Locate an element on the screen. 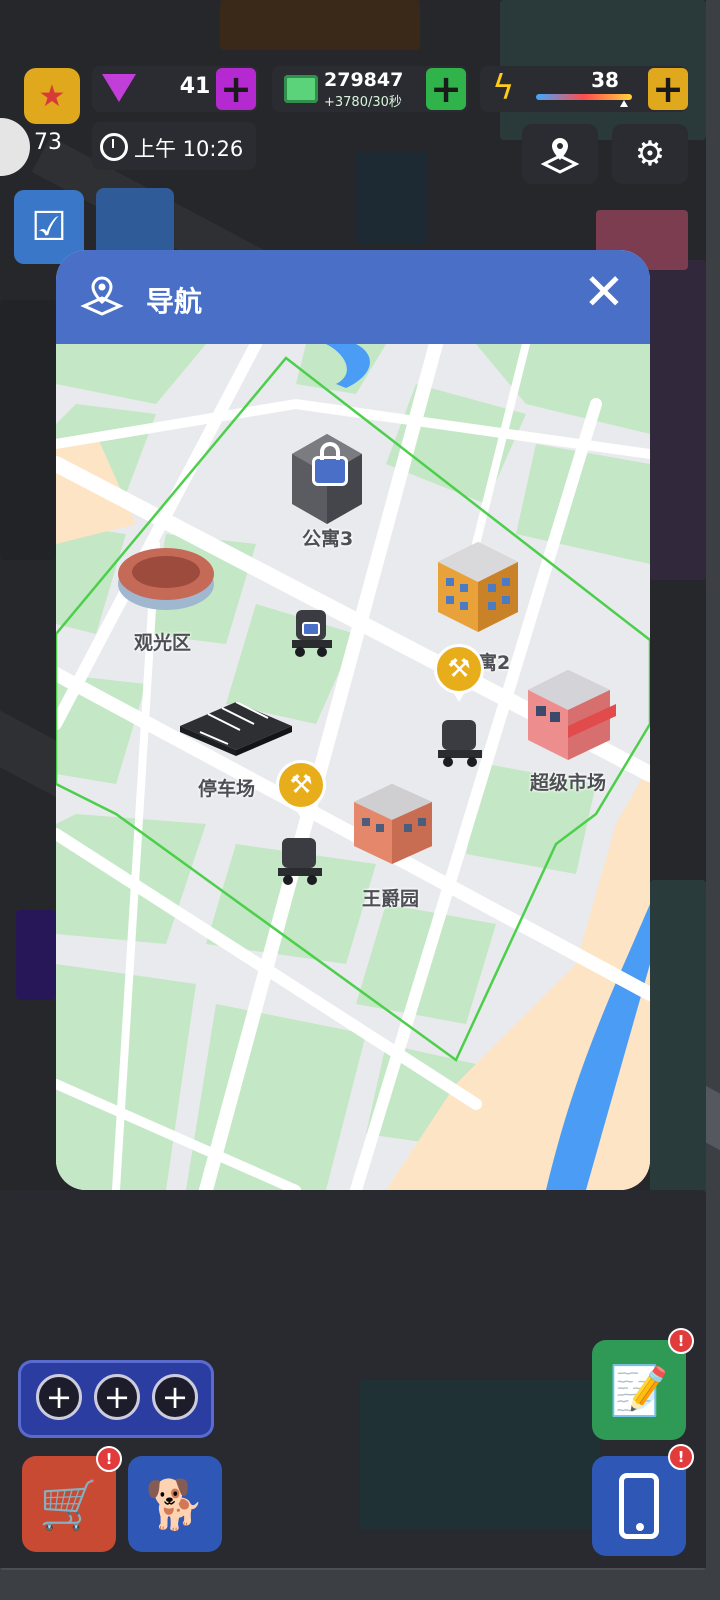 This screenshot has width=720, height=1600. dog-icon: 🐕 is located at coordinates (175, 1504).